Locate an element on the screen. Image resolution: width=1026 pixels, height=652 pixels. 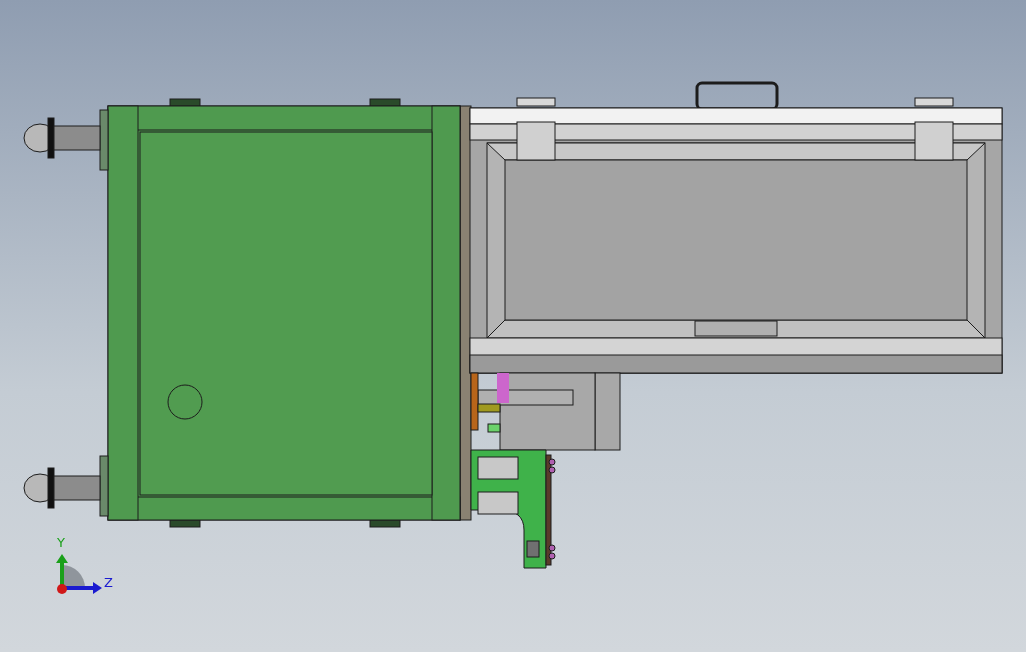
origin-dot is located at coordinates (62, 589).